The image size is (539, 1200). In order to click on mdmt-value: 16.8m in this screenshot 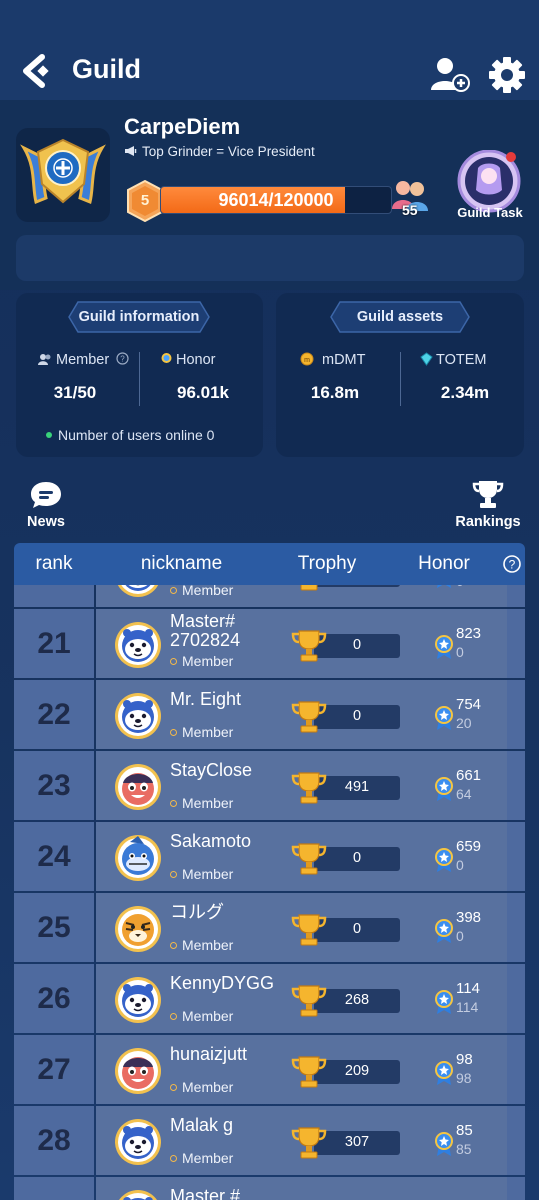, I will do `click(335, 392)`.